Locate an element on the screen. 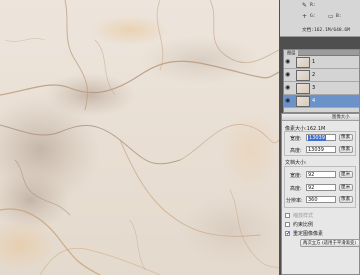  constrain-proportions-label: 约束比例 is located at coordinates (303, 225).